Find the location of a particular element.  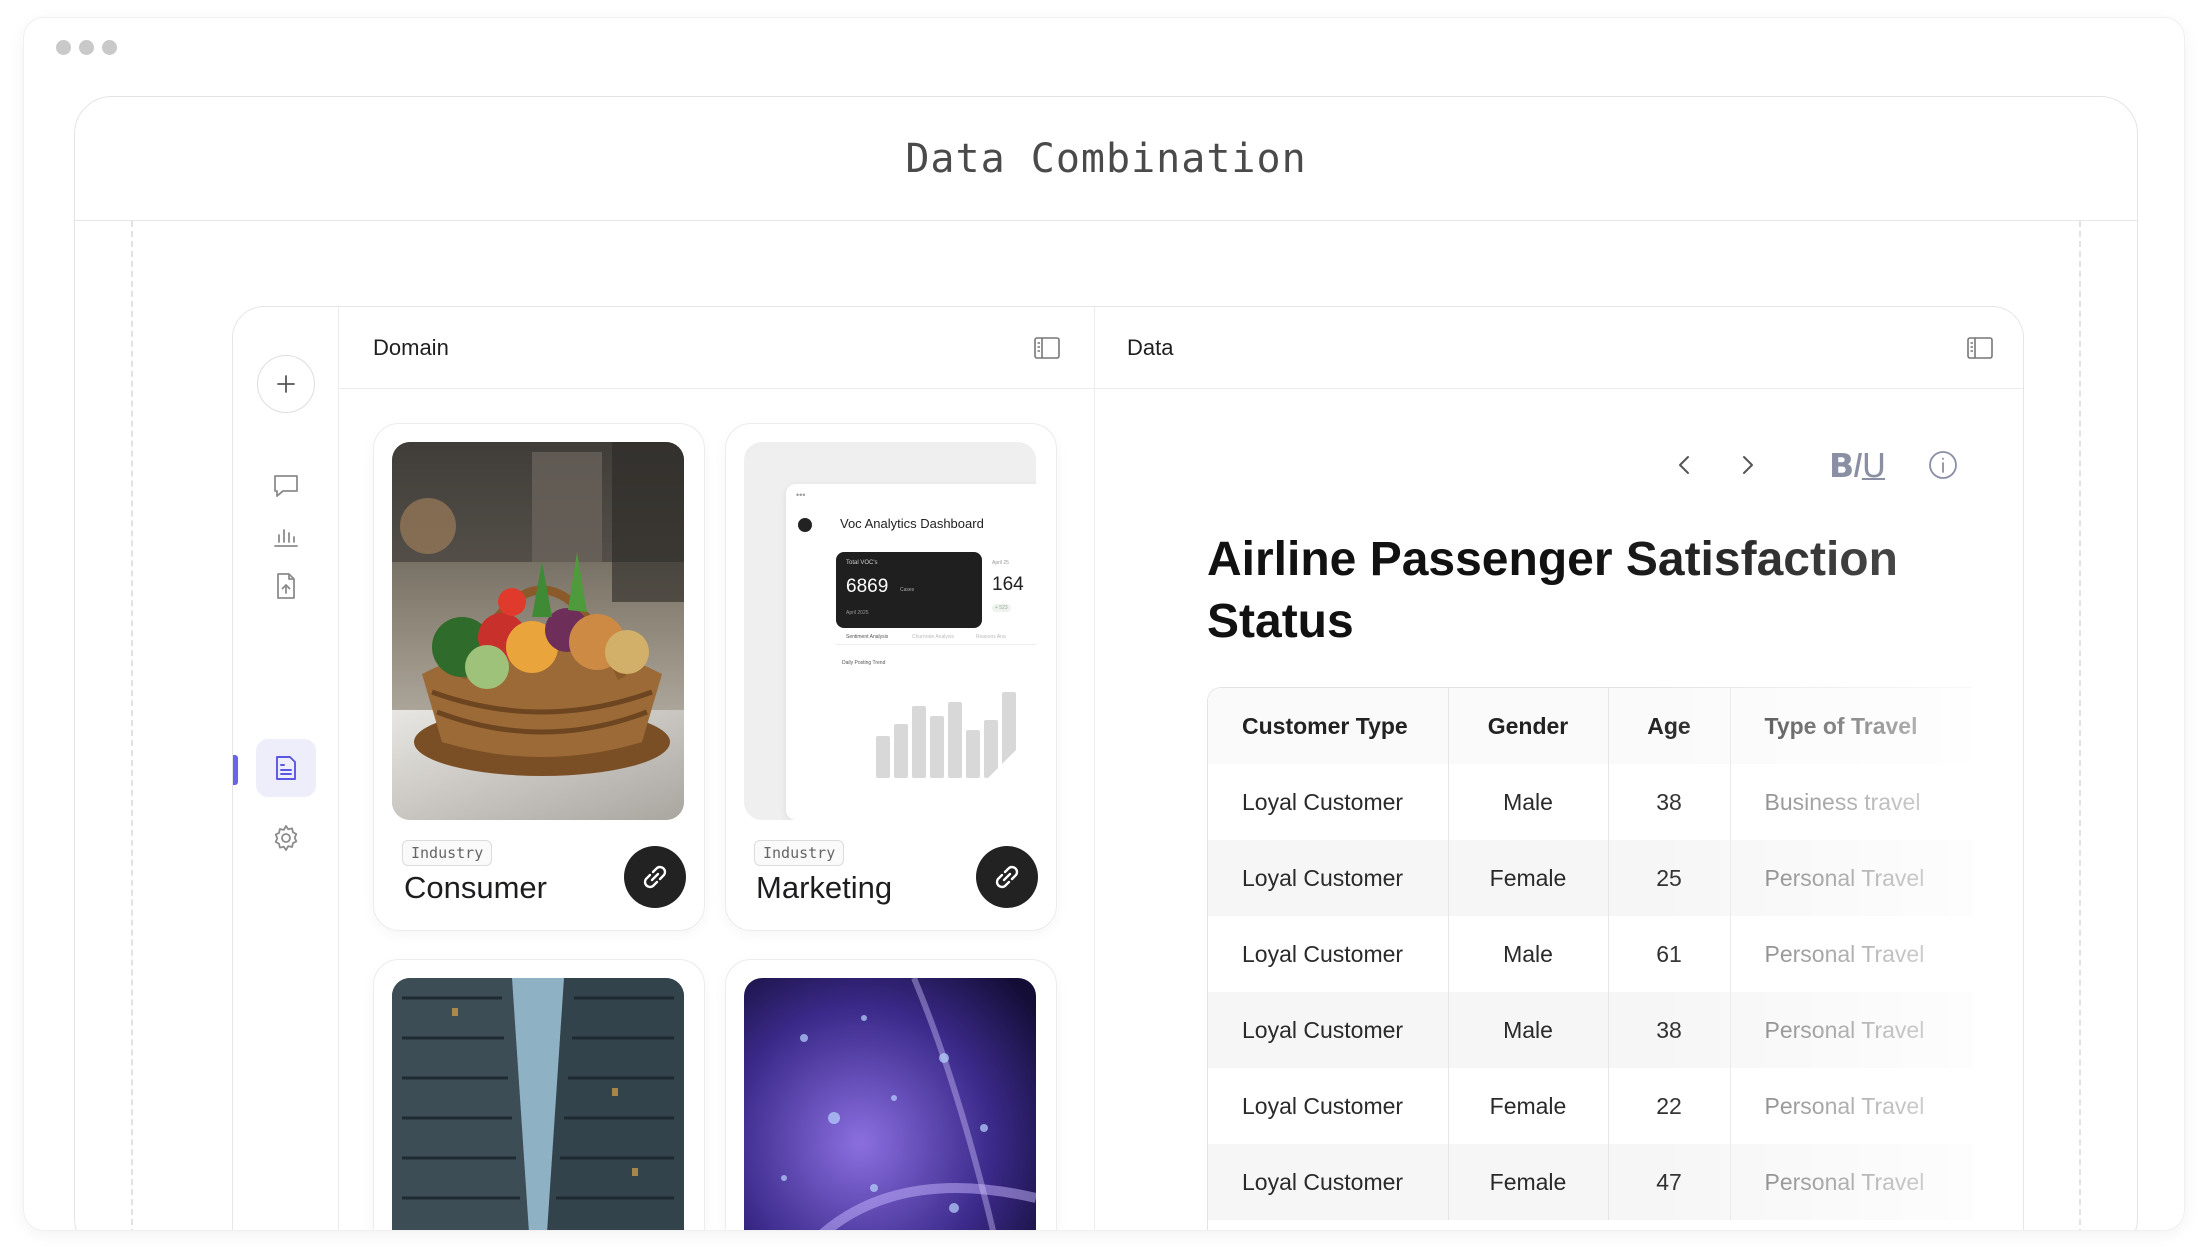

window-controls is located at coordinates (86, 47).